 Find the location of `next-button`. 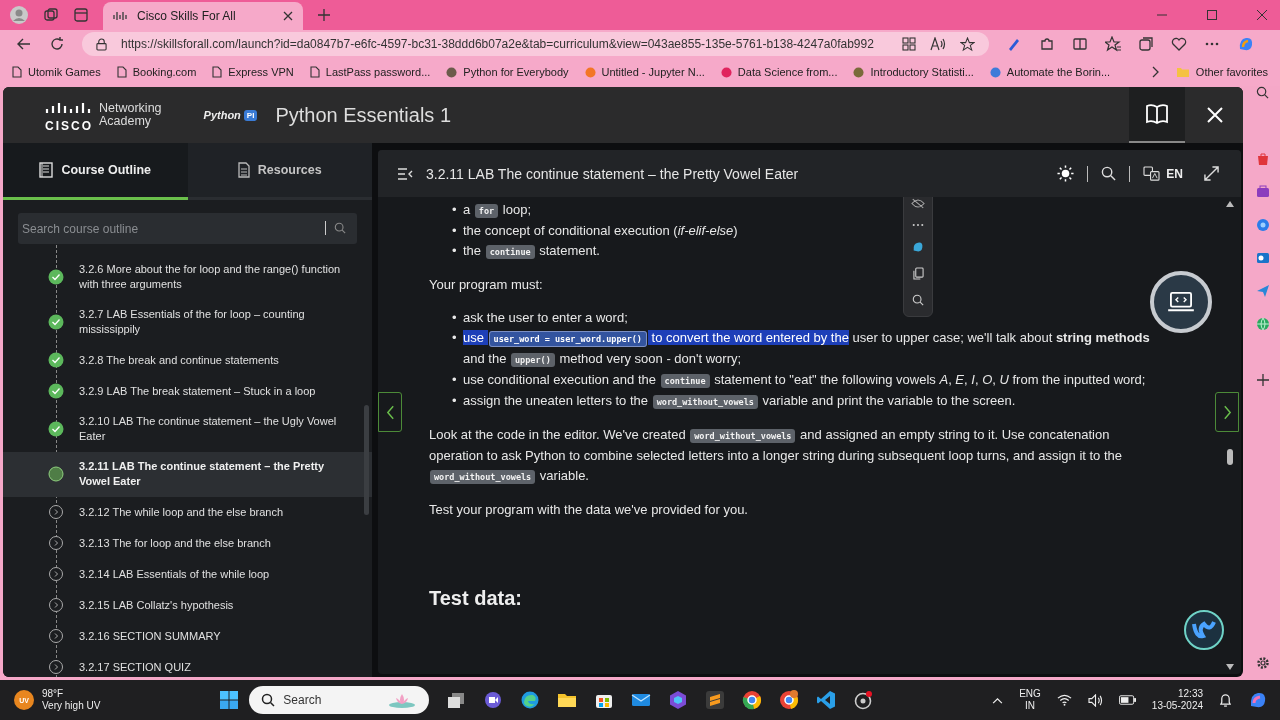

next-button is located at coordinates (1227, 412).